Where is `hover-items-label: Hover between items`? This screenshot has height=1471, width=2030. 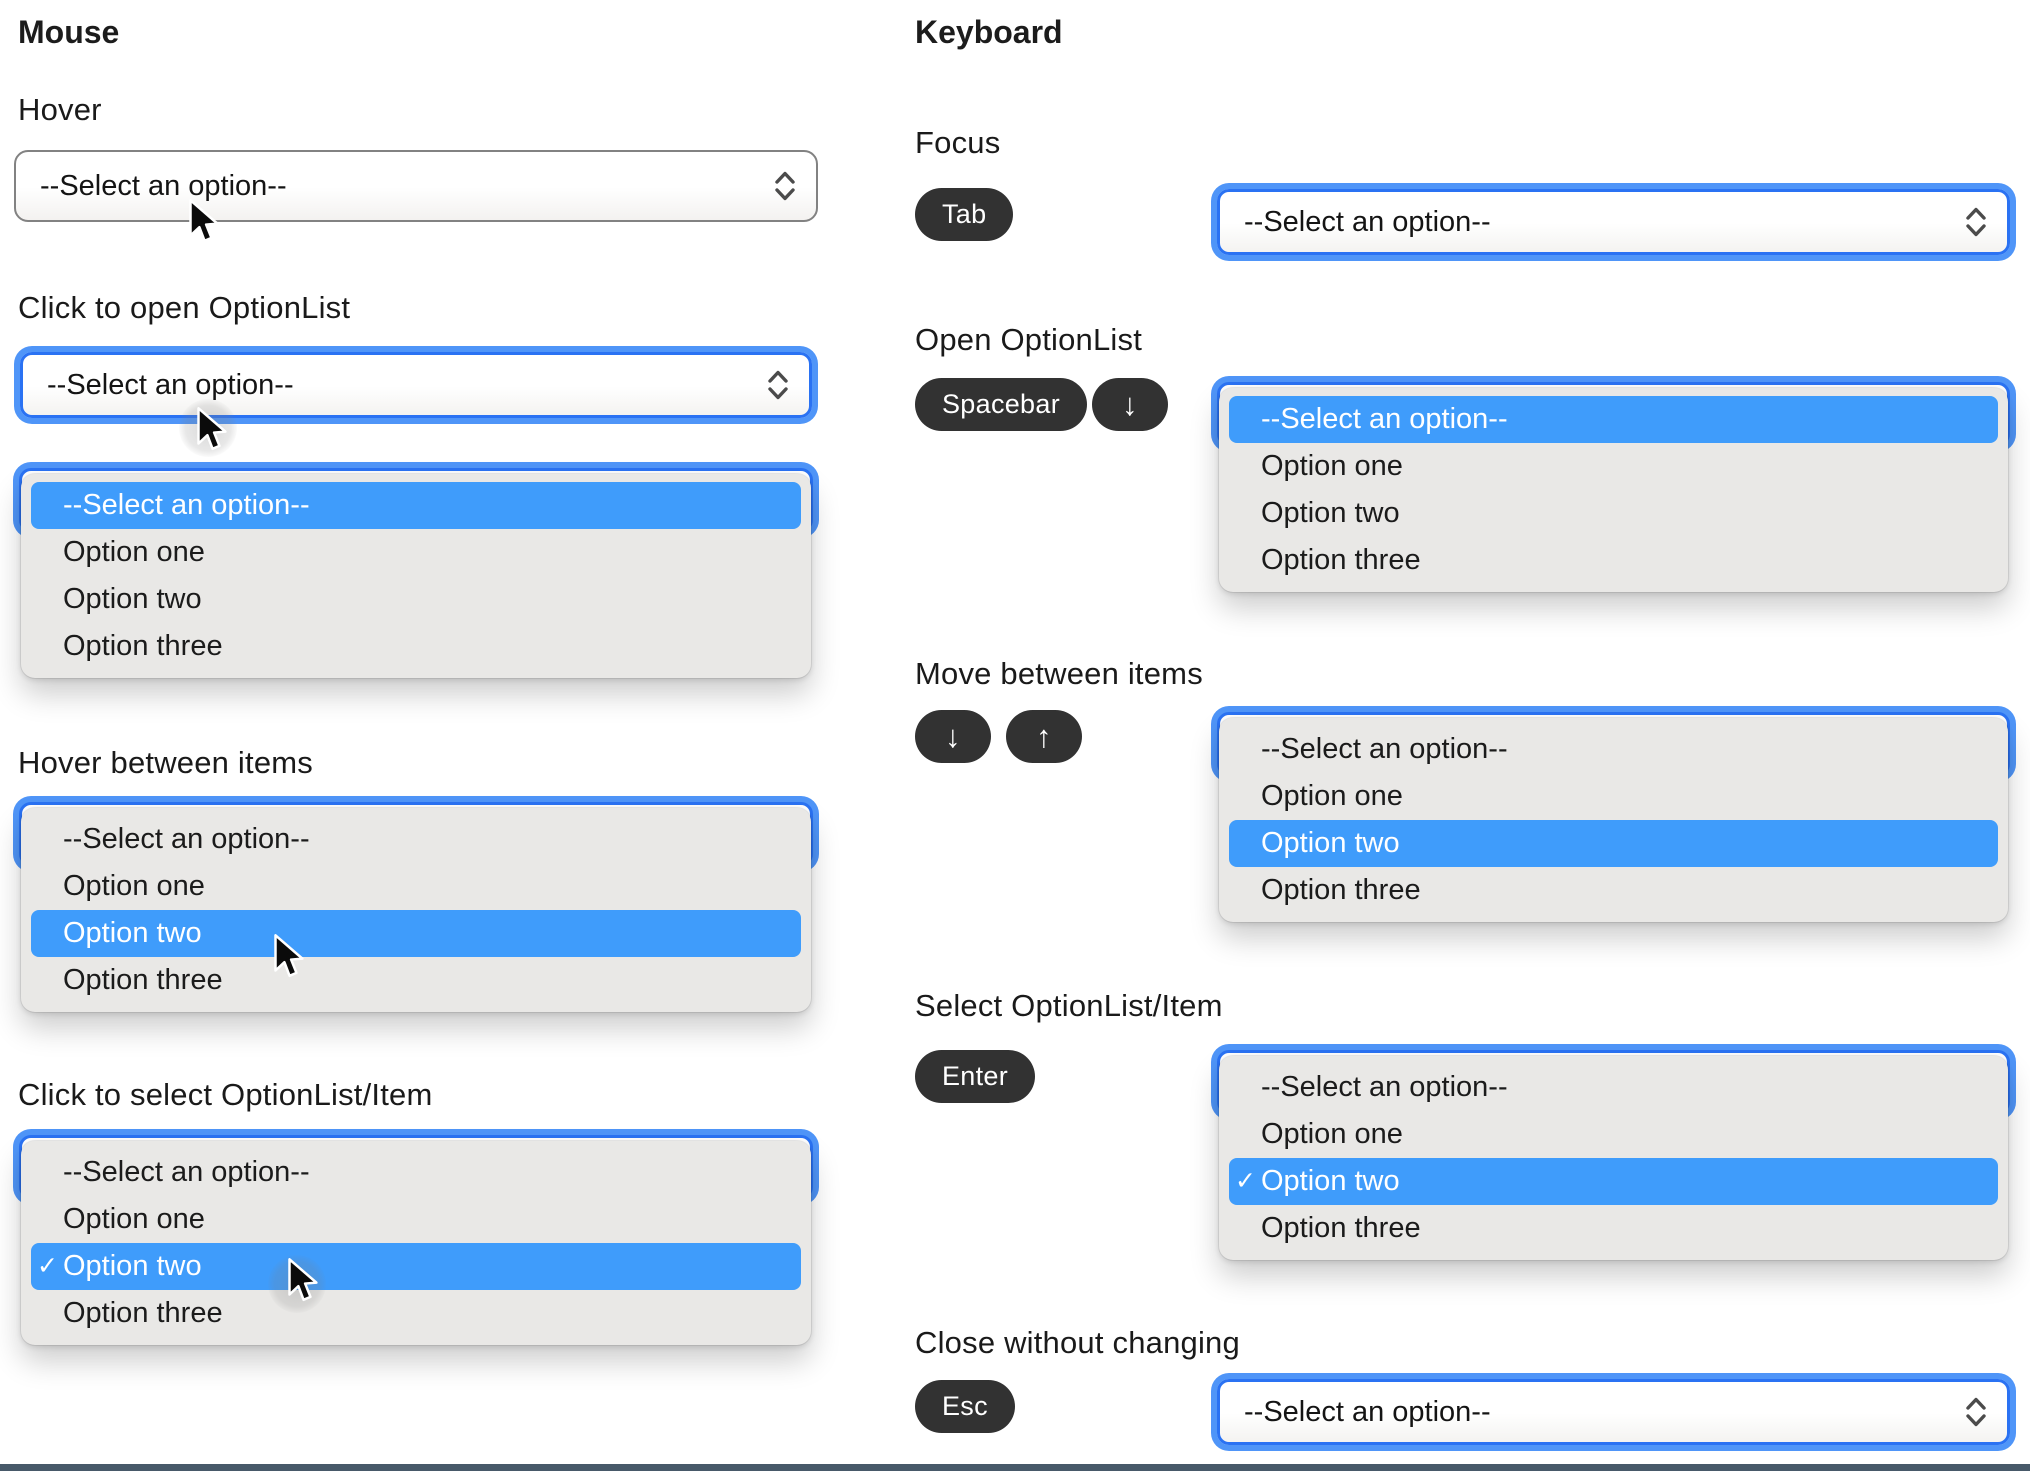
hover-items-label: Hover between items is located at coordinates (165, 762).